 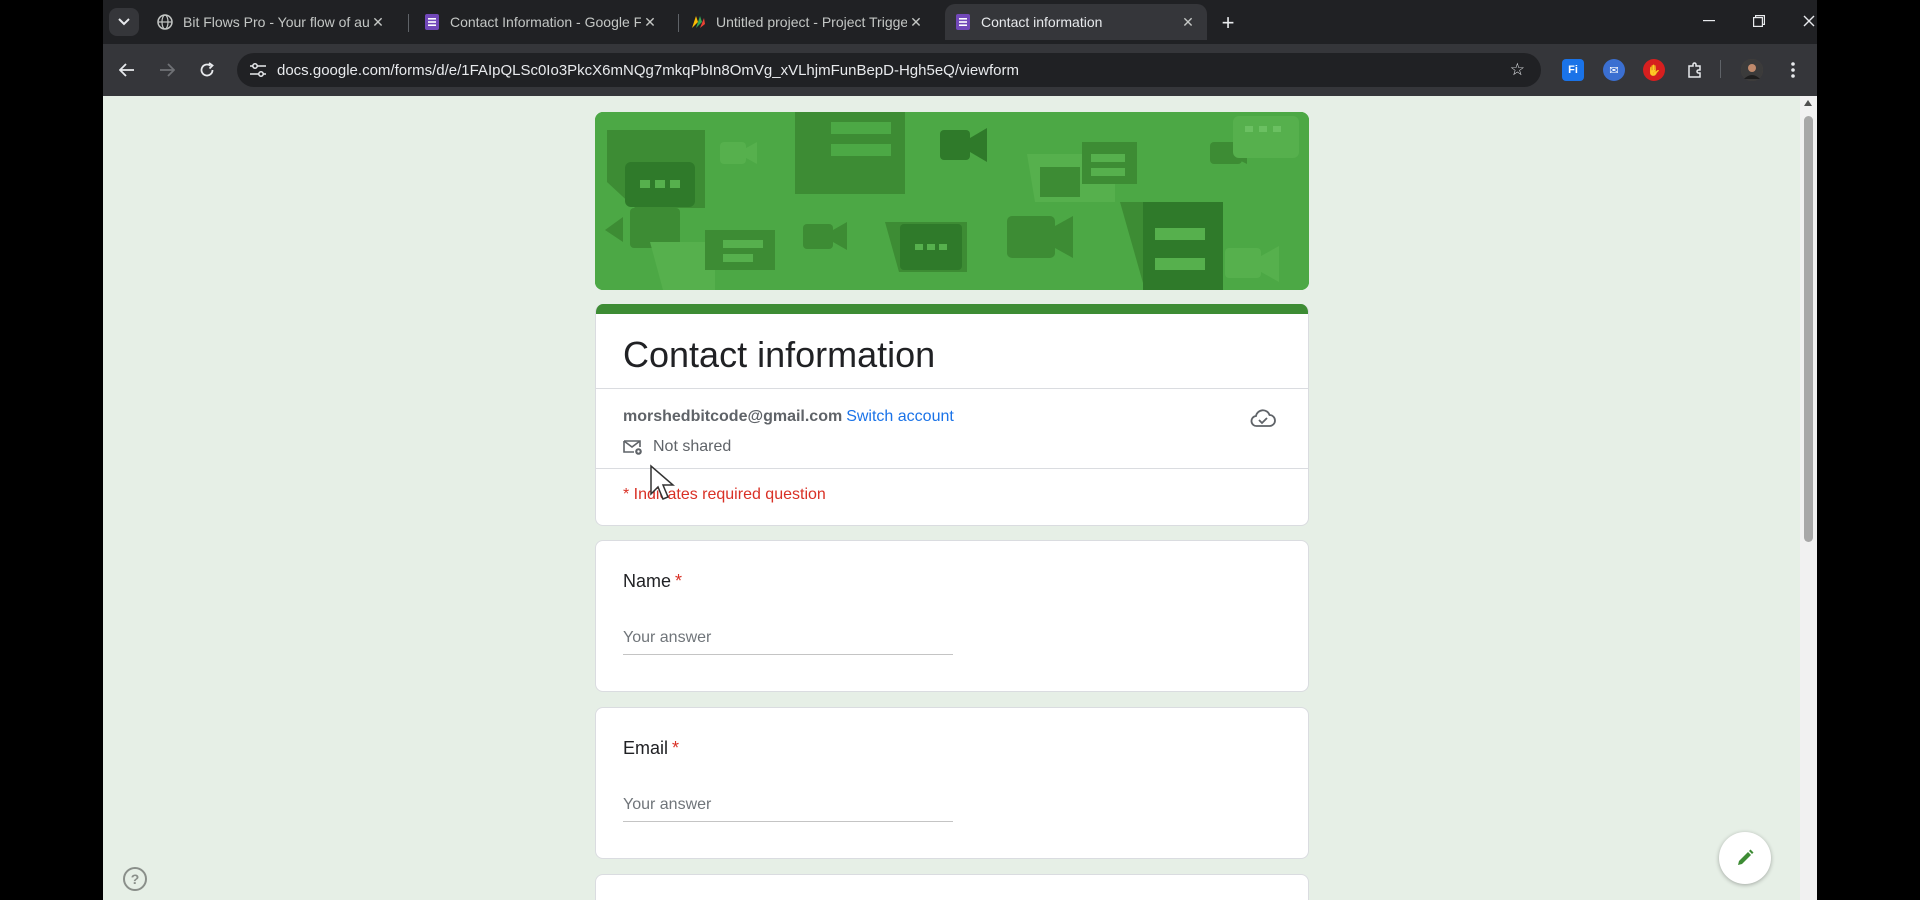 I want to click on arrow-left-icon, so click(x=126, y=70).